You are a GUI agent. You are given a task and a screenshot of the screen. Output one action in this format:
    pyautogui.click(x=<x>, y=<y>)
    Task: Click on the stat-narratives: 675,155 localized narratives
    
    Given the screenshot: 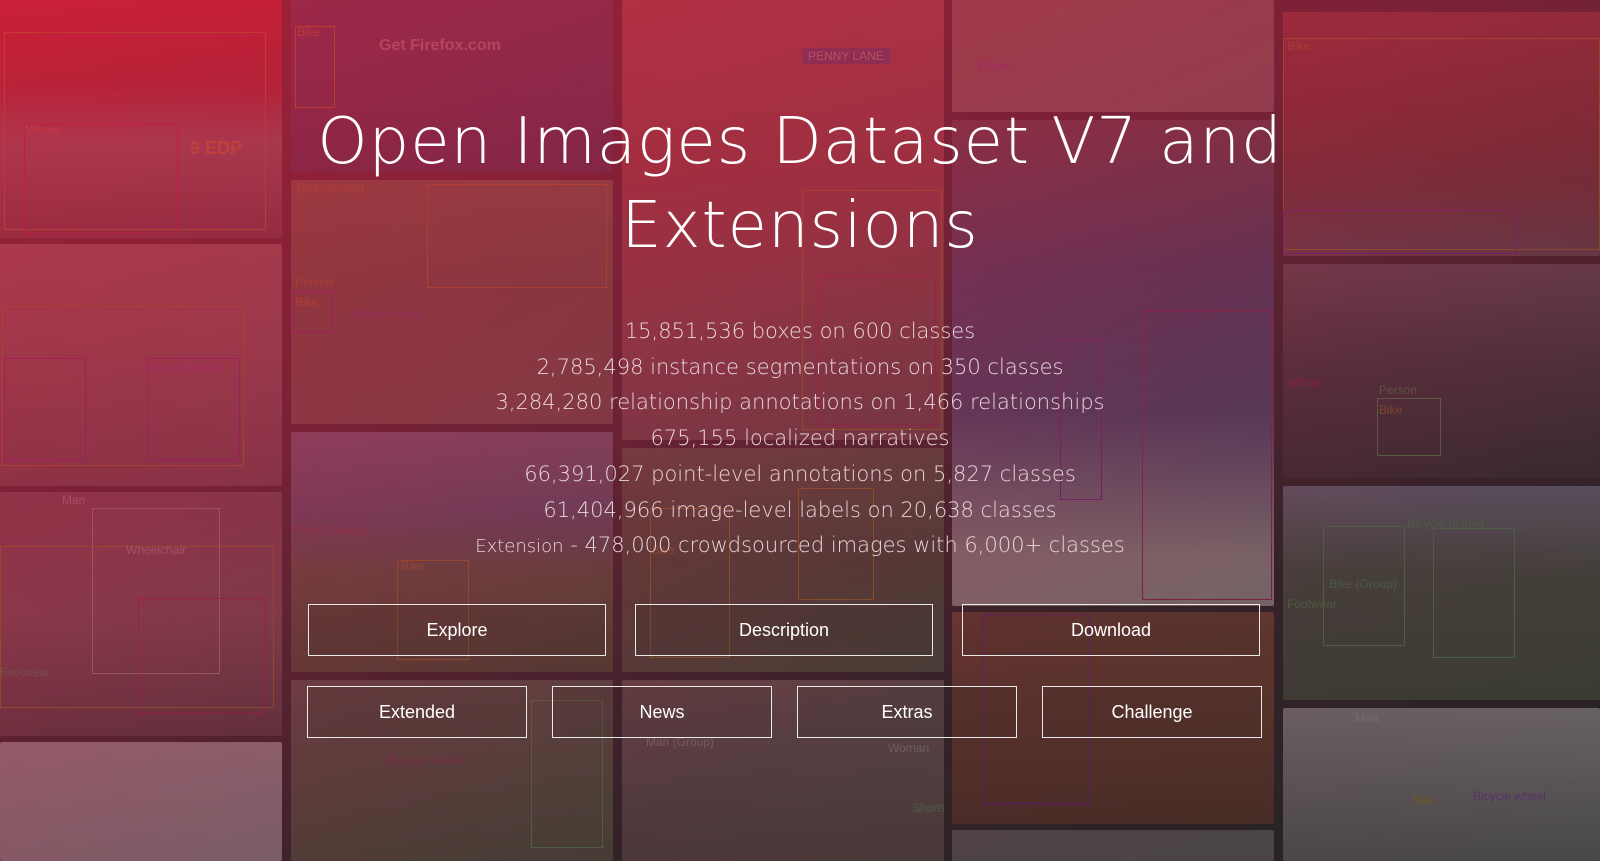 What is the action you would take?
    pyautogui.click(x=800, y=438)
    